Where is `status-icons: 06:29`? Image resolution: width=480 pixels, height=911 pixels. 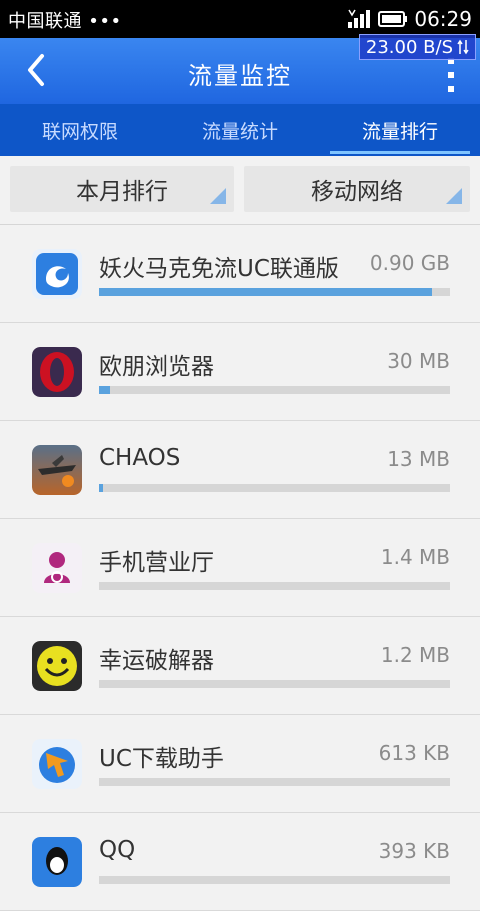 status-icons: 06:29 is located at coordinates (409, 19).